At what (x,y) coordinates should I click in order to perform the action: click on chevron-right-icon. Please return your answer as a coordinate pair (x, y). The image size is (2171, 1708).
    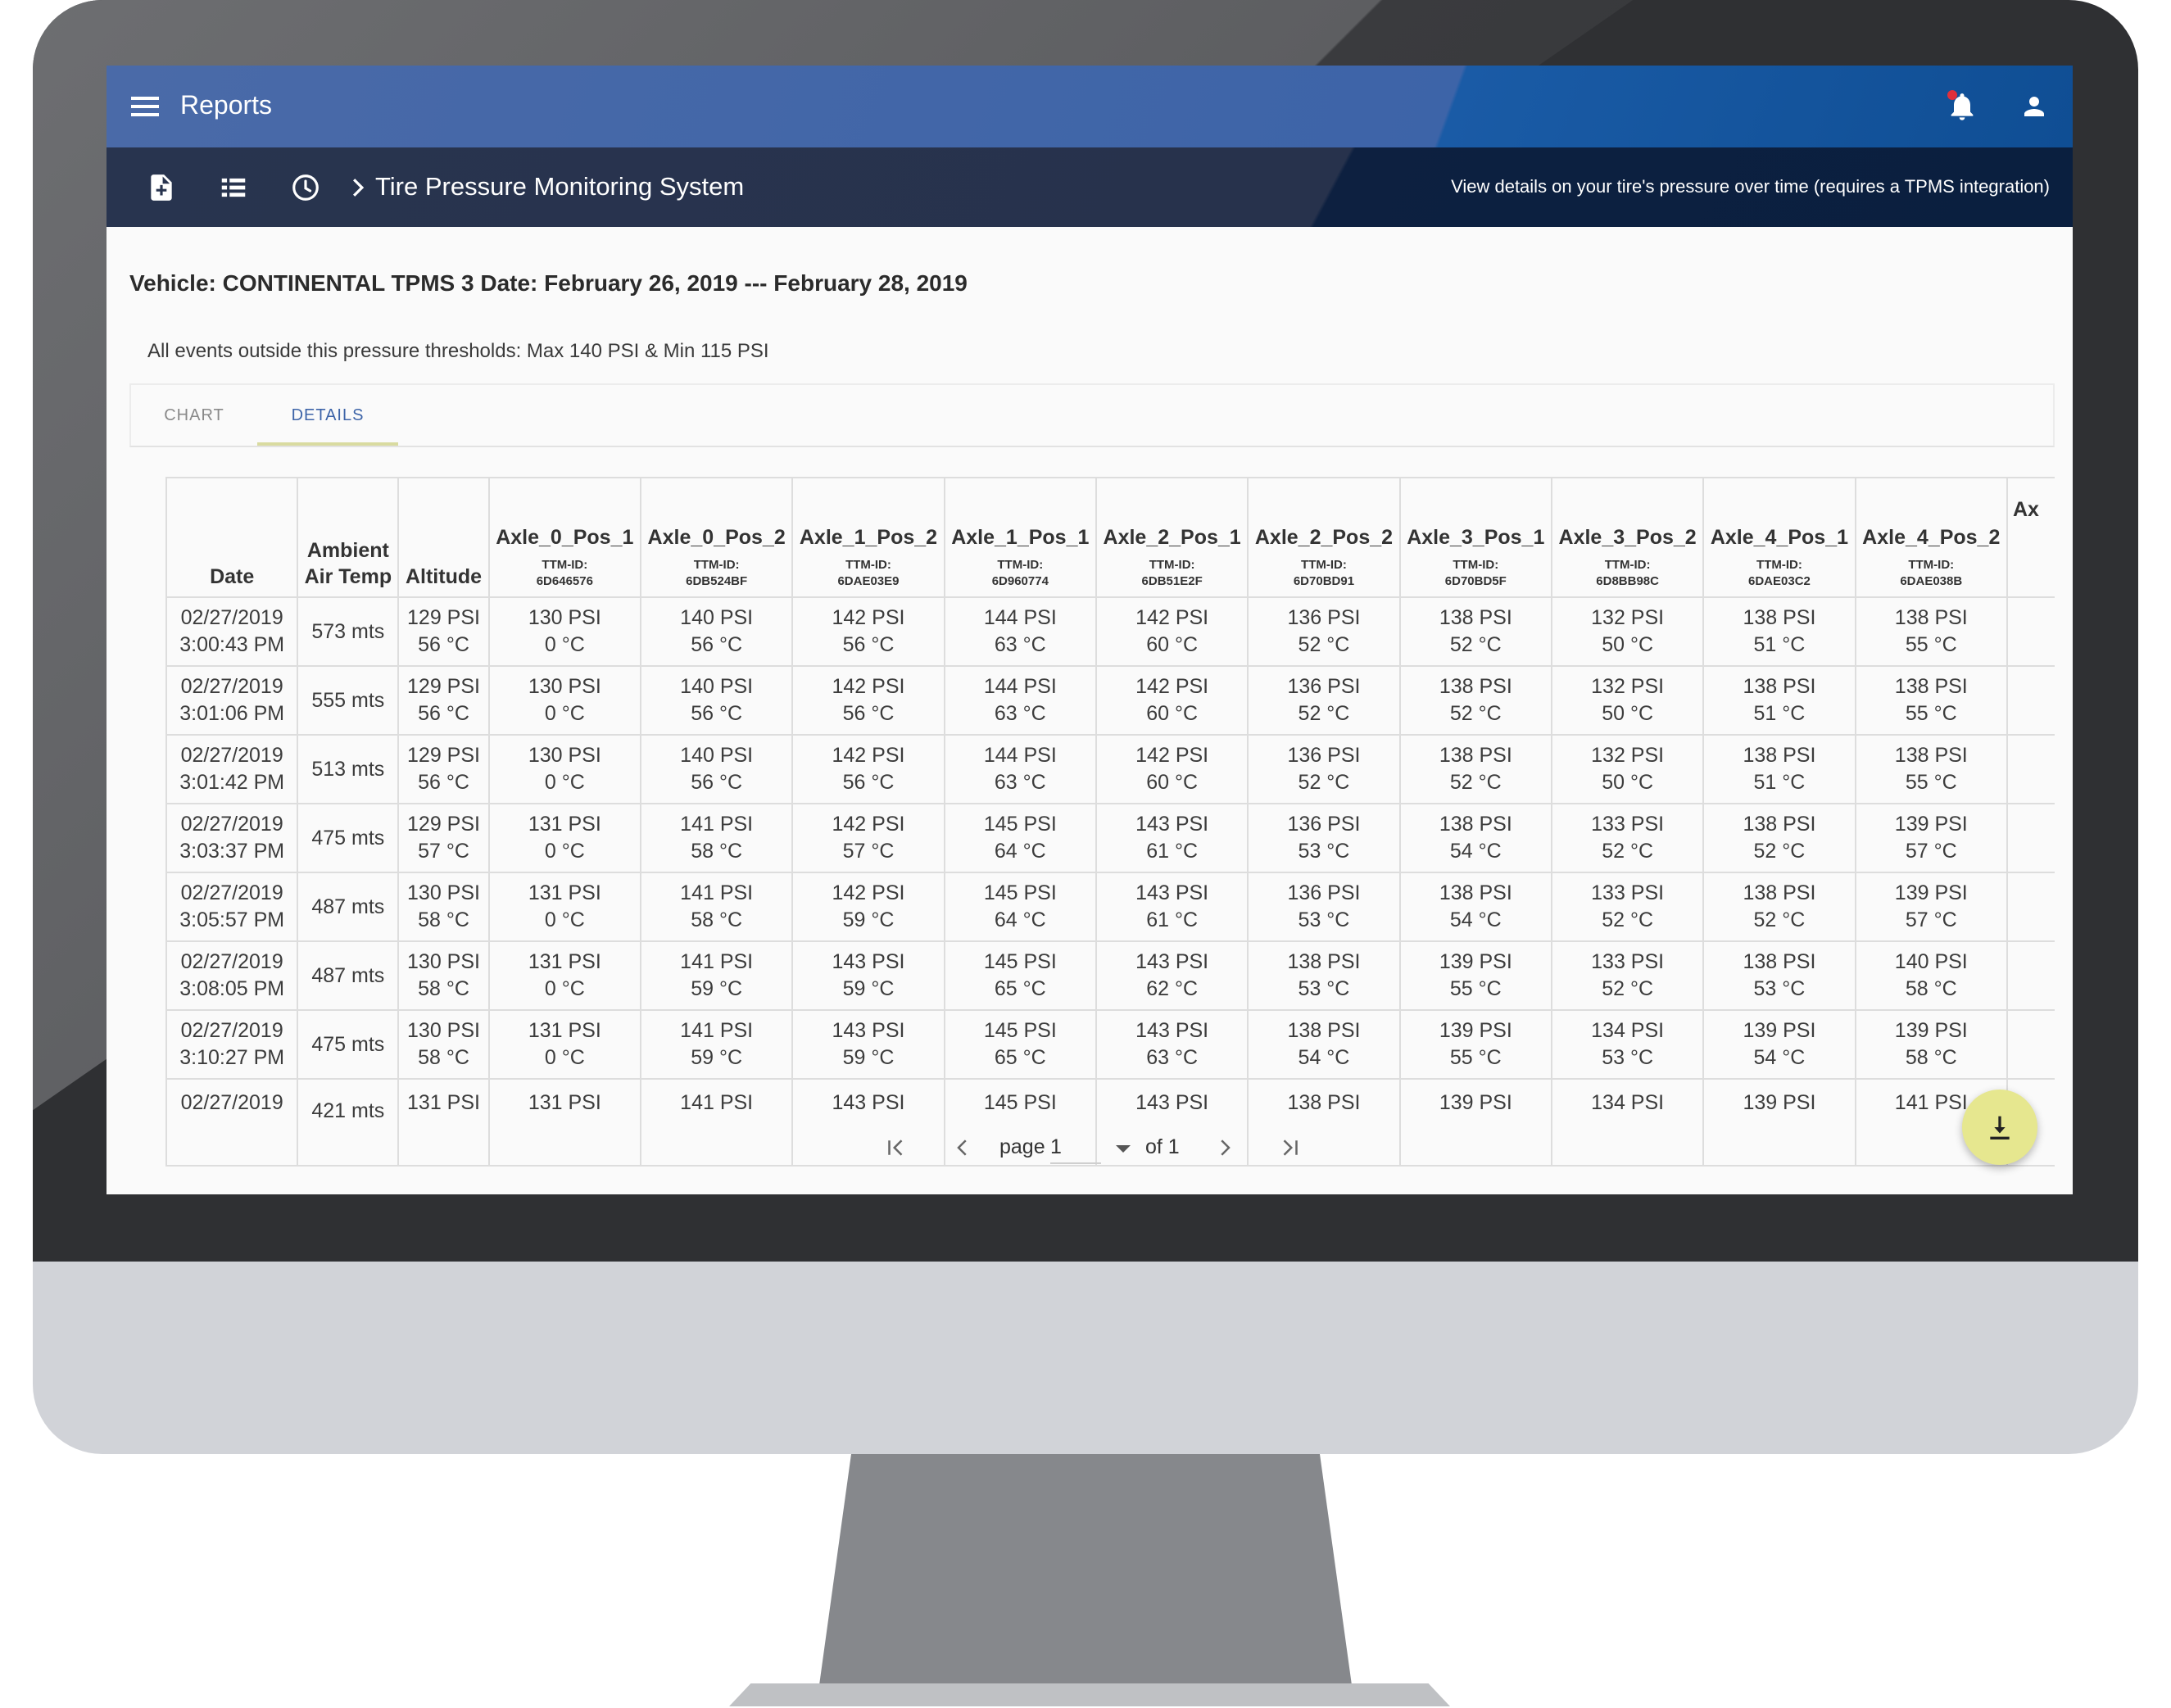
    Looking at the image, I should click on (358, 188).